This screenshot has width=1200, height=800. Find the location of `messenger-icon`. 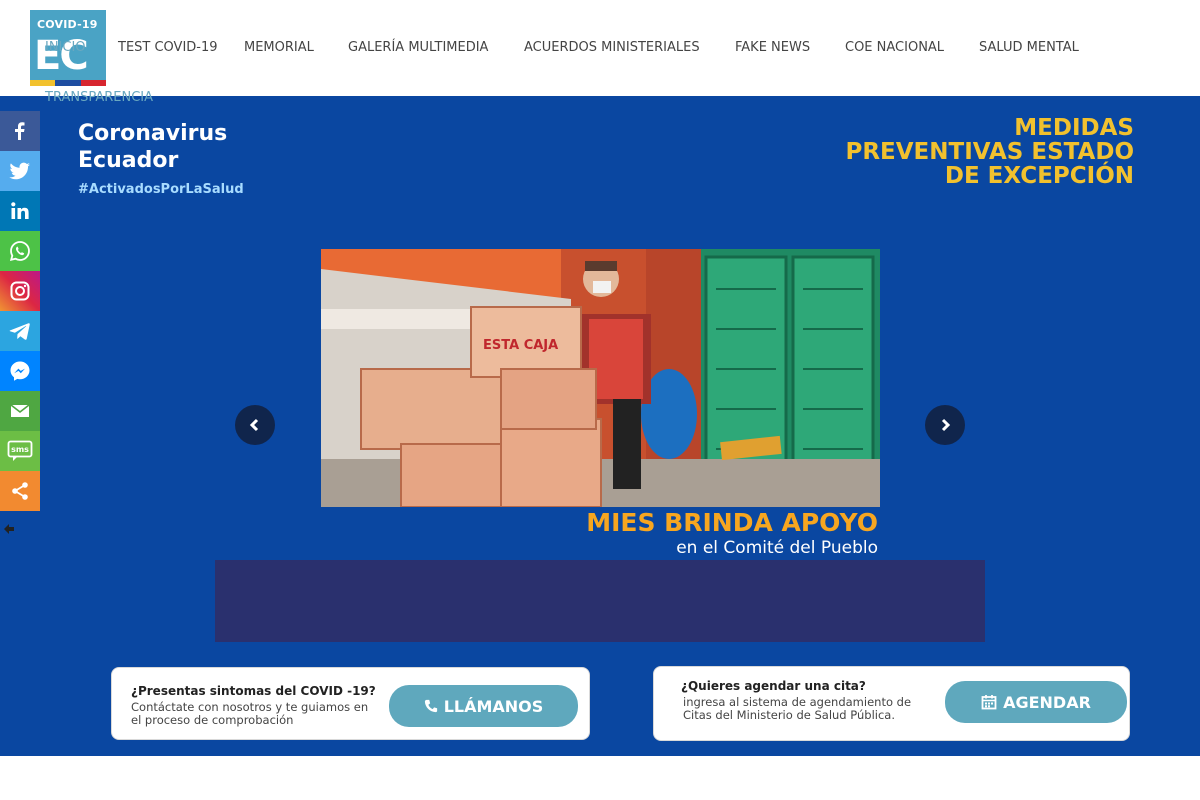

messenger-icon is located at coordinates (20, 371).